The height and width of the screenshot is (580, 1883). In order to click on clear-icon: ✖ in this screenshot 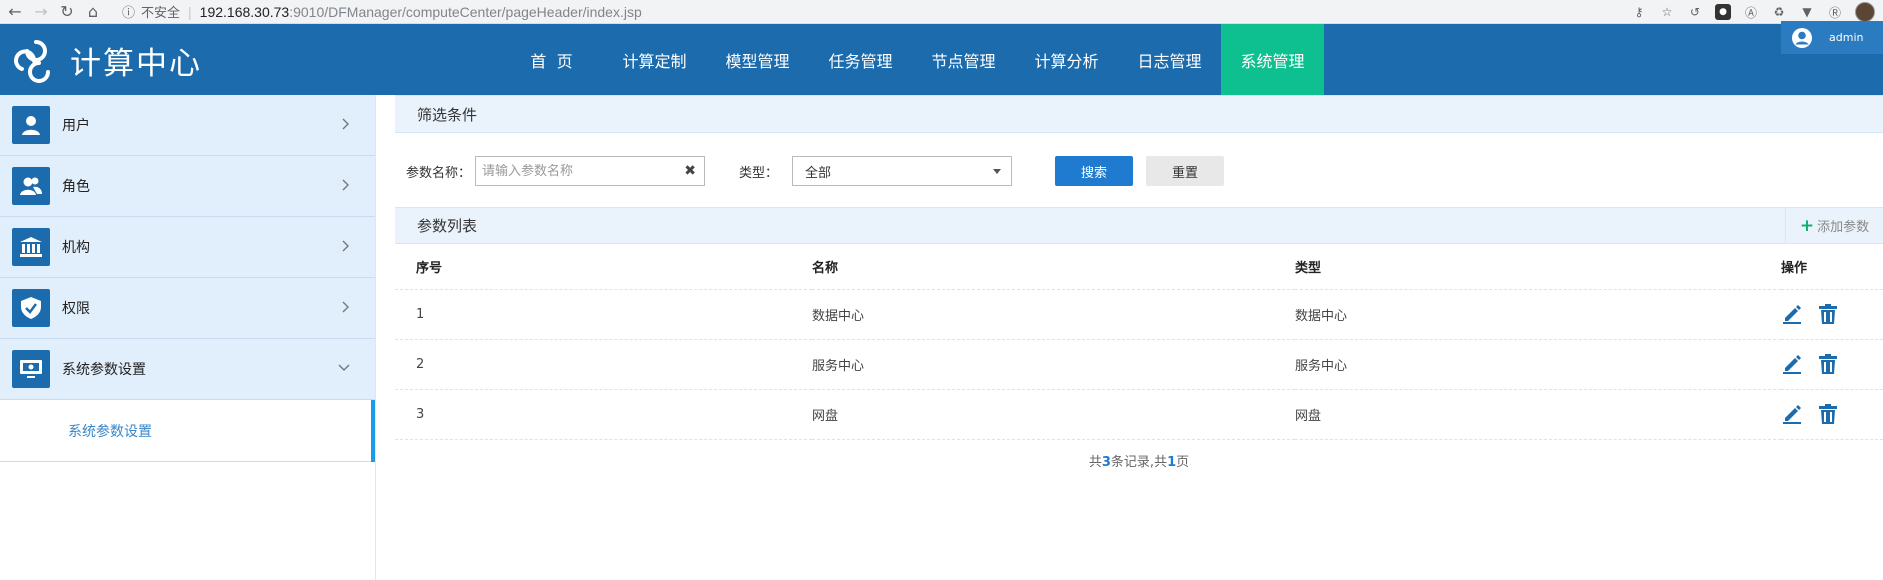, I will do `click(690, 171)`.